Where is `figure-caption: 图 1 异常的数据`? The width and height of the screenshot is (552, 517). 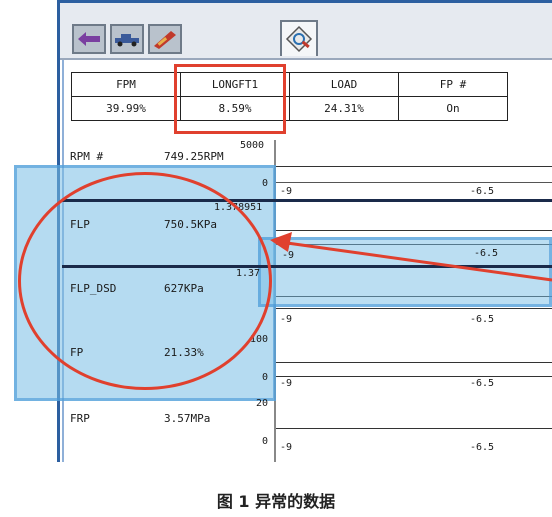 figure-caption: 图 1 异常的数据 is located at coordinates (276, 501).